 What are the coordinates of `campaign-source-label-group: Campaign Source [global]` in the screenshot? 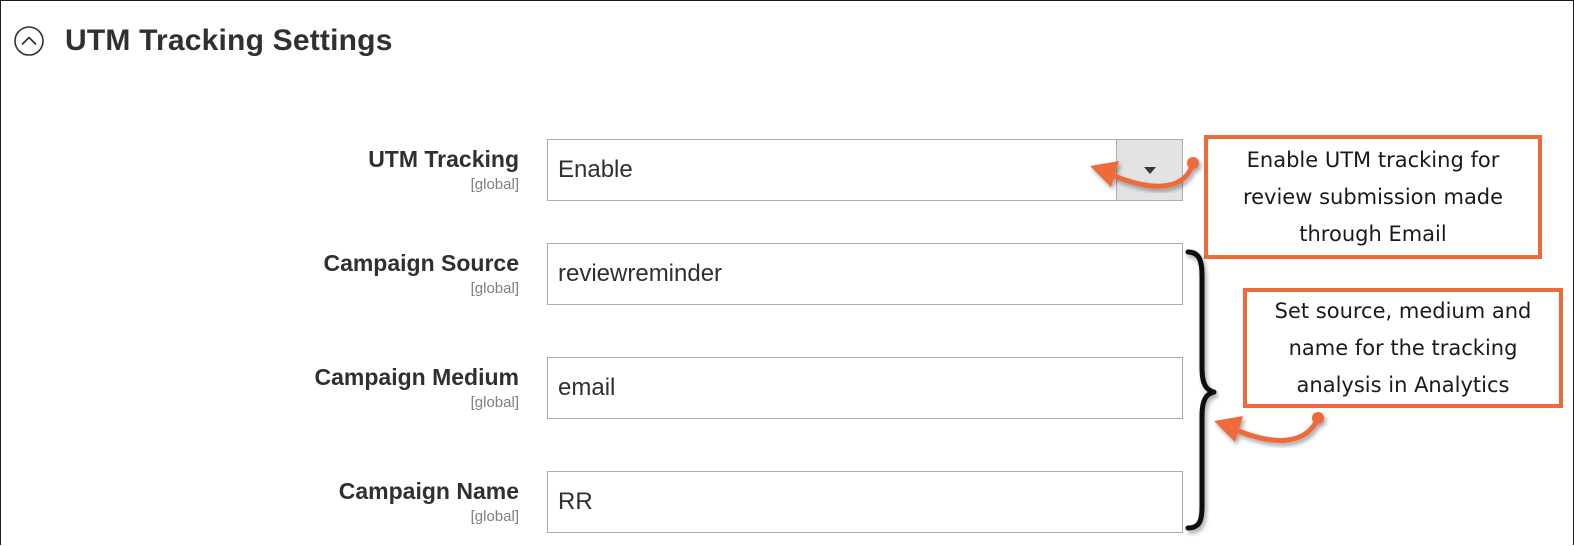 It's located at (279, 274).